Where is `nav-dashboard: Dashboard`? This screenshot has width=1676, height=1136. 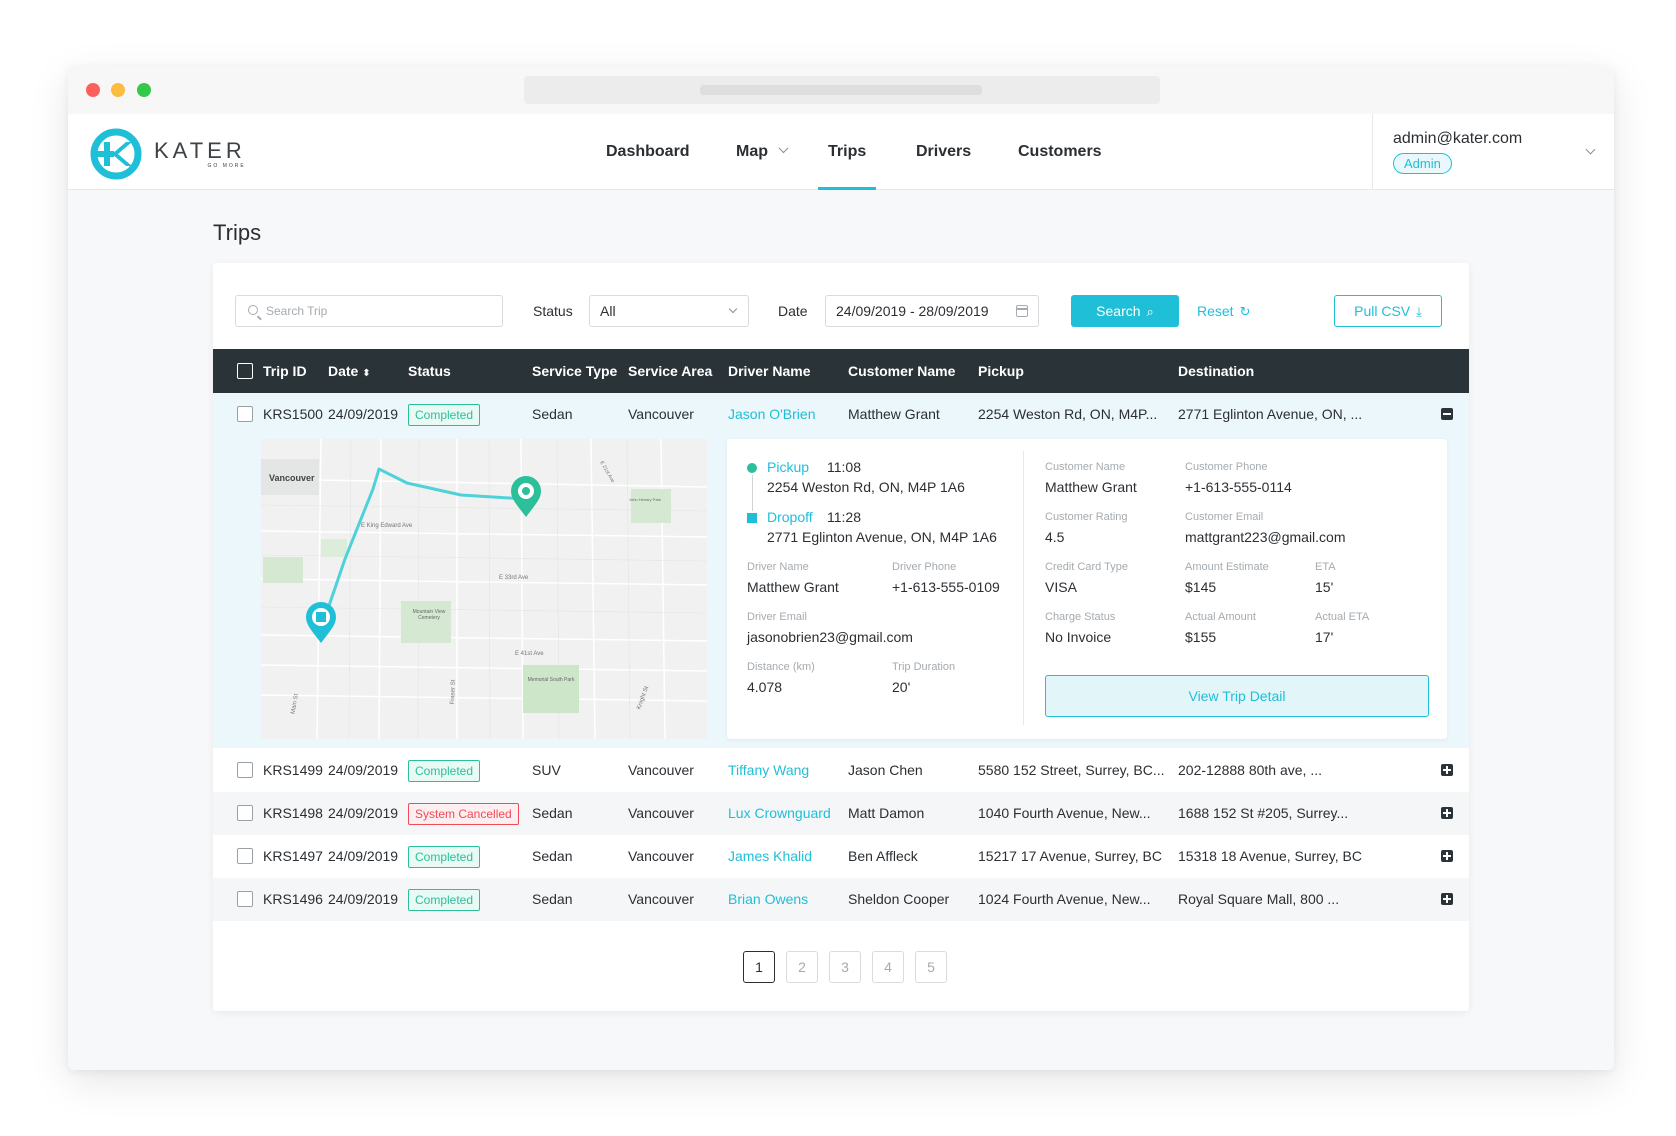 nav-dashboard: Dashboard is located at coordinates (648, 152).